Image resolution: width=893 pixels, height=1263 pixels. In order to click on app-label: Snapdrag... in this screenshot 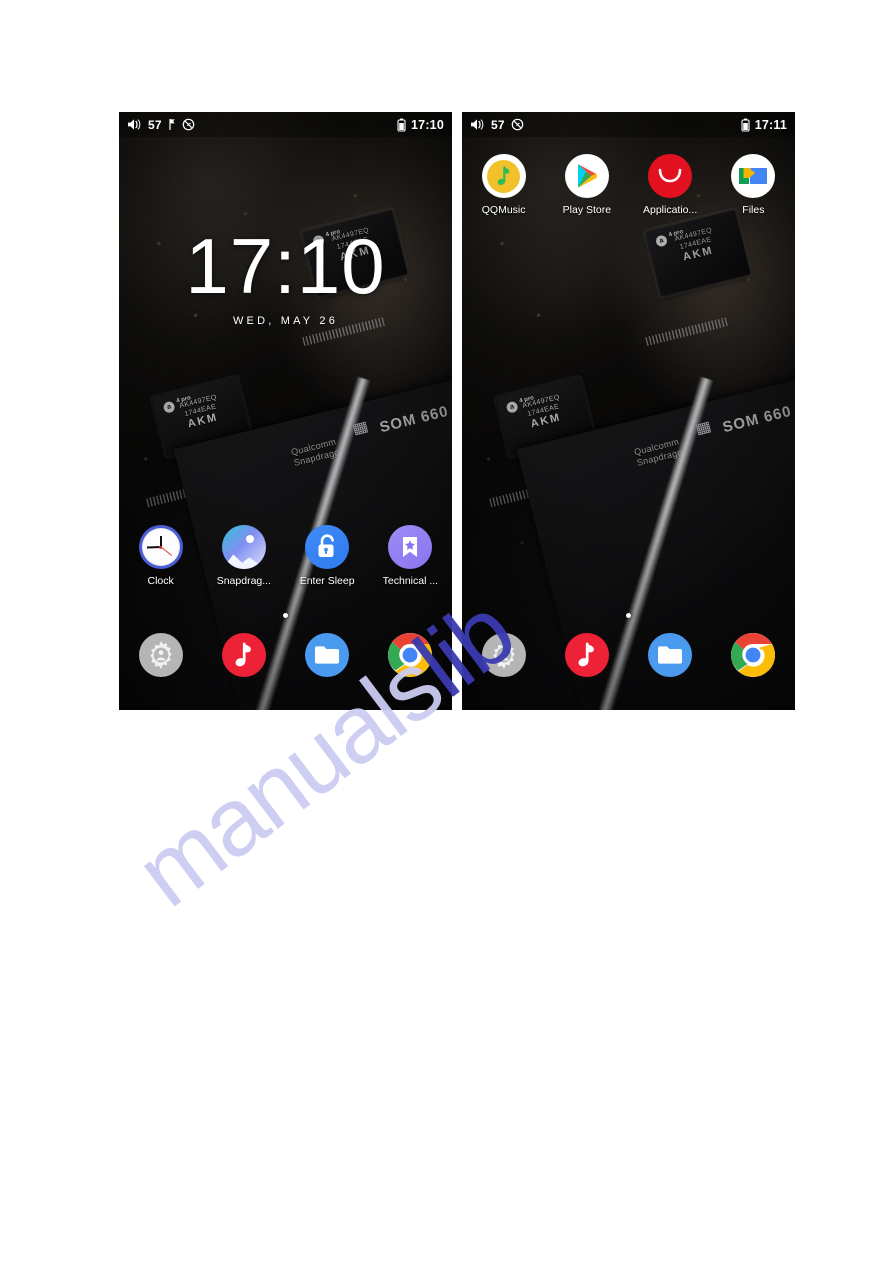, I will do `click(244, 581)`.